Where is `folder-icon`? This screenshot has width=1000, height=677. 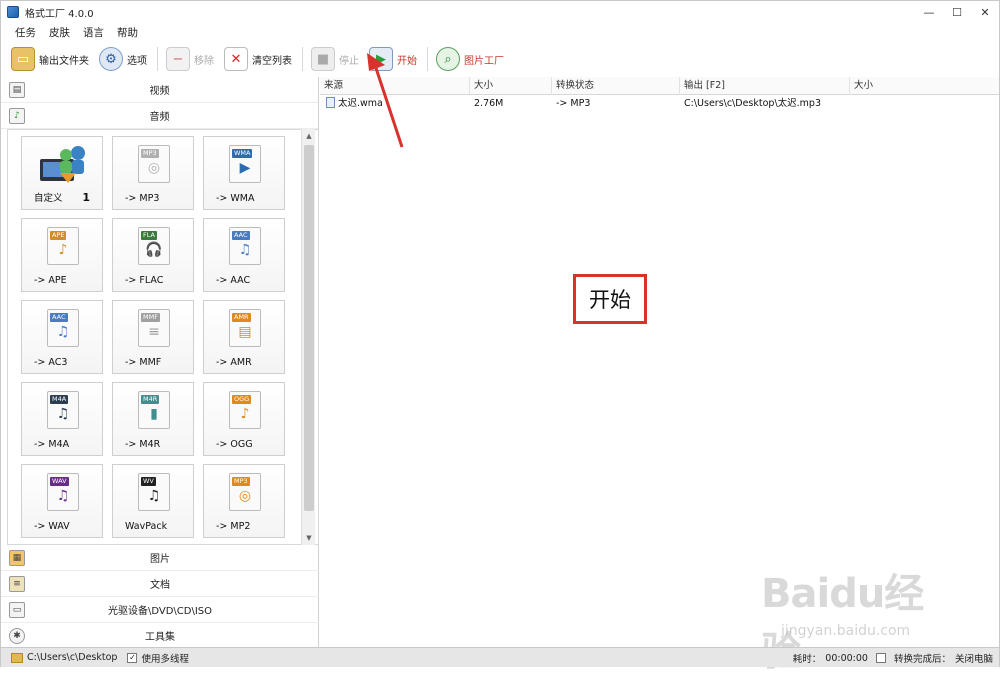 folder-icon is located at coordinates (17, 657).